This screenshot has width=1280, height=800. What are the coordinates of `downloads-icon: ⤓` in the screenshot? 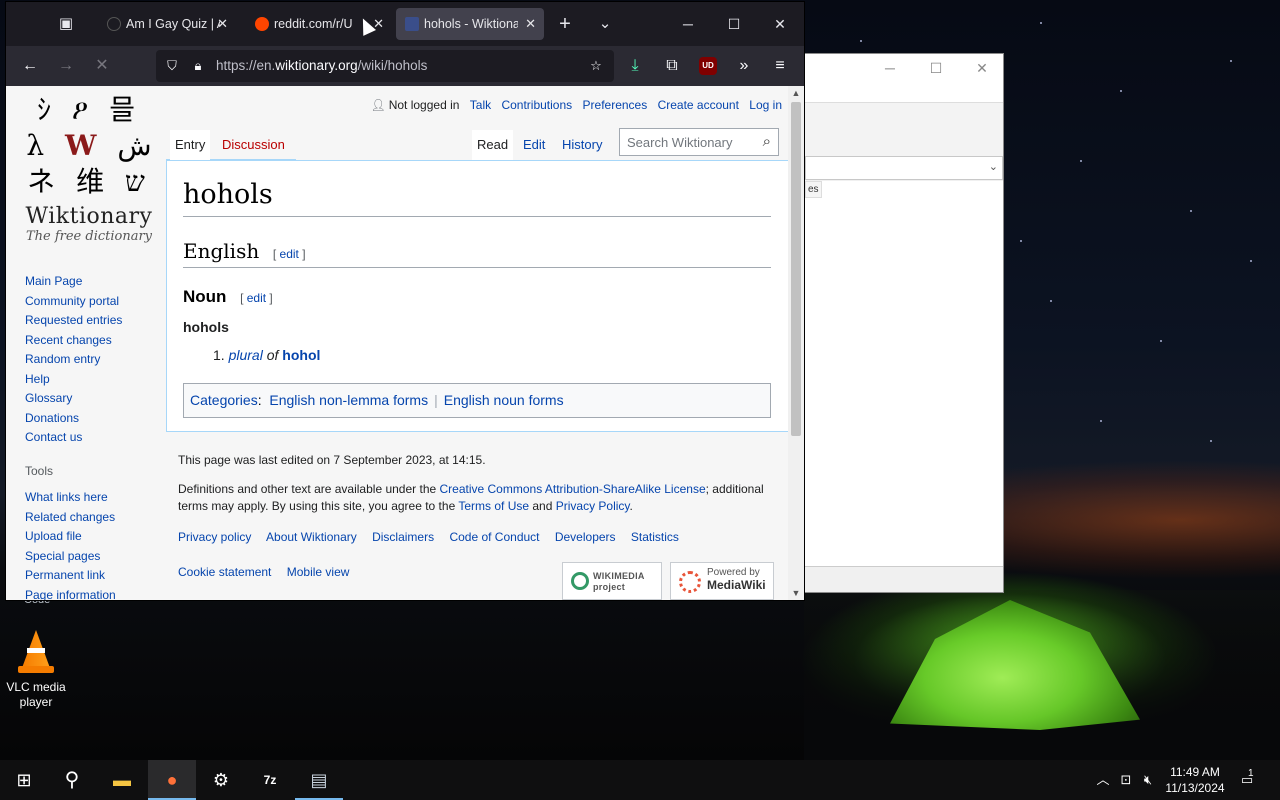 It's located at (635, 66).